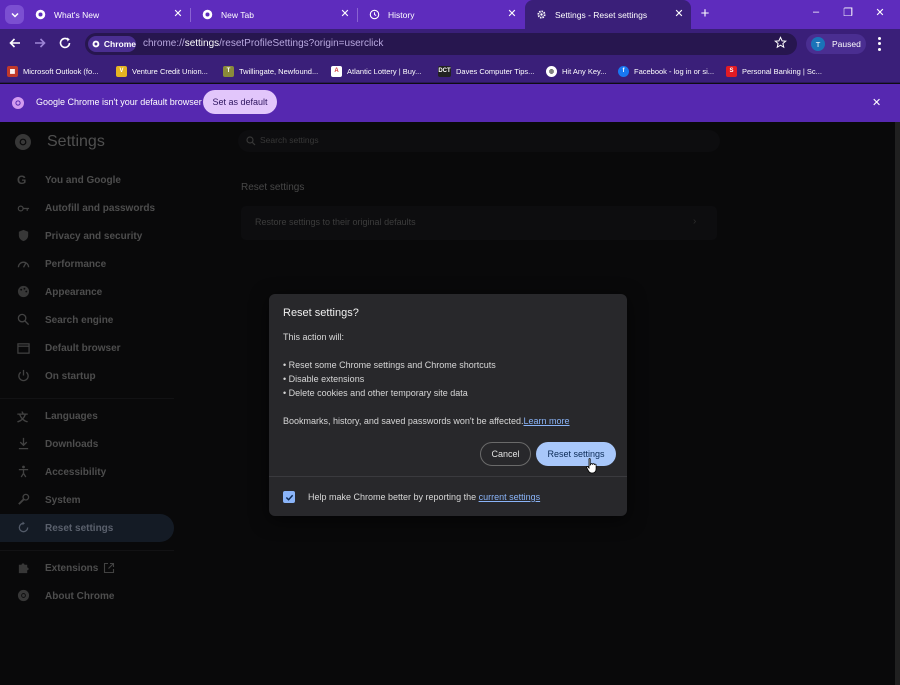 This screenshot has width=900, height=685. Describe the element at coordinates (880, 14) in the screenshot. I see `window-close-button: ✕` at that location.